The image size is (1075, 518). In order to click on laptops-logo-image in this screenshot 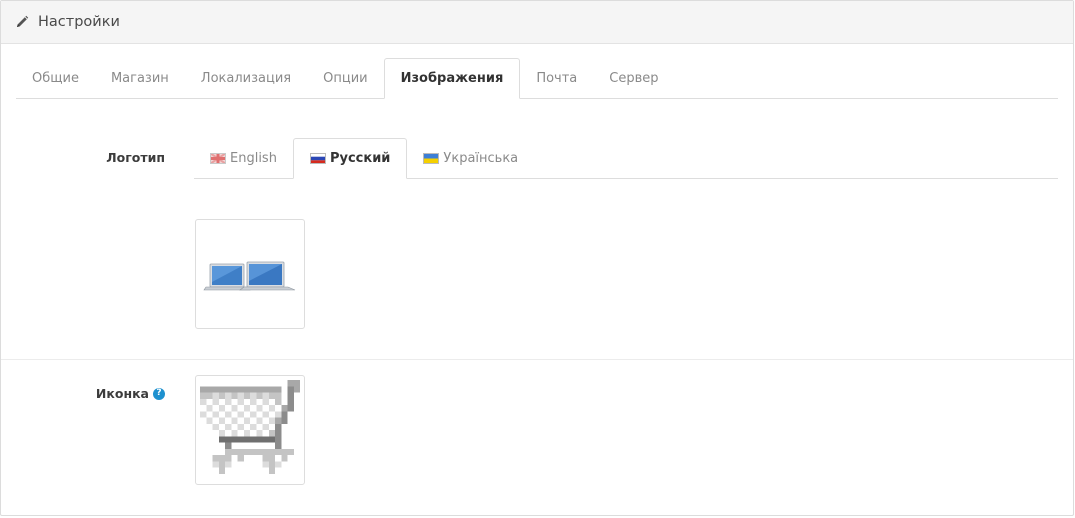, I will do `click(249, 276)`.